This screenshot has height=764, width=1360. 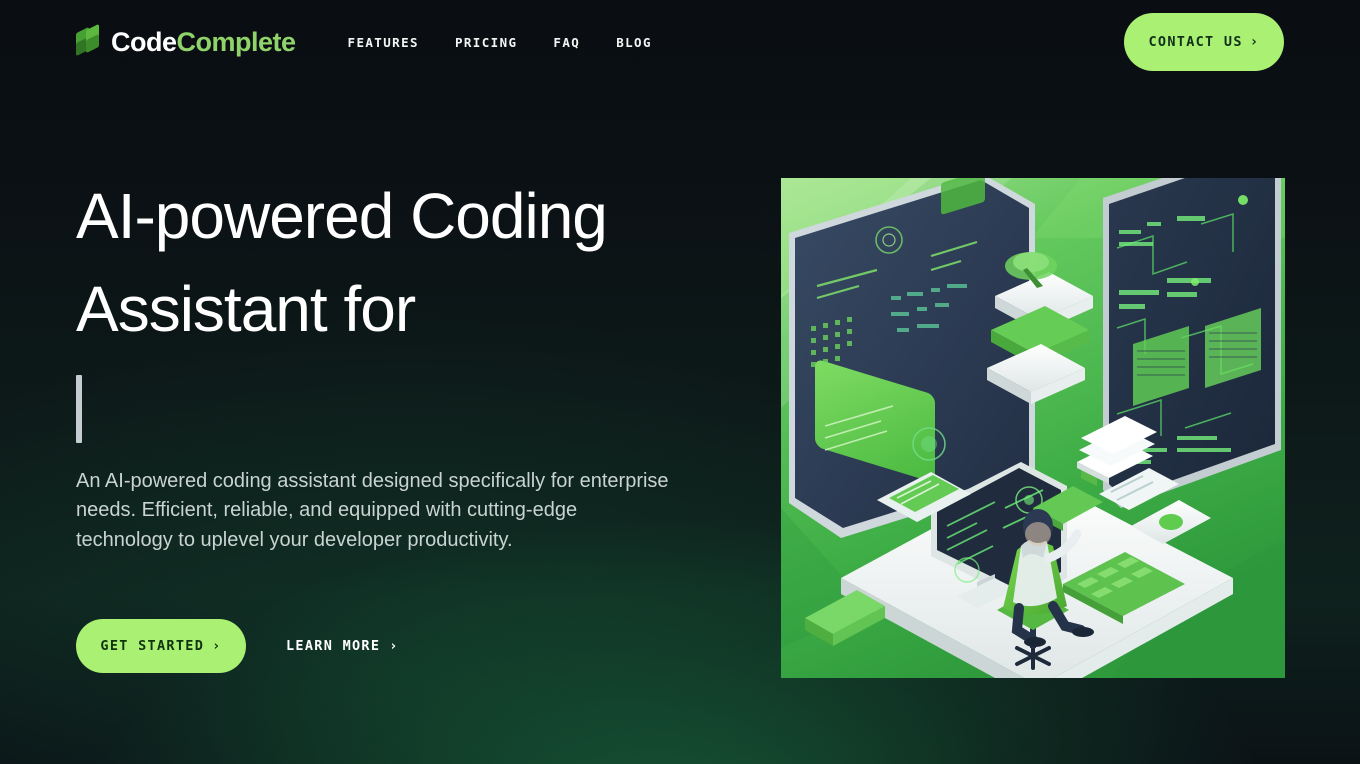 I want to click on learn-more-label: LEARN MORE, so click(x=333, y=646).